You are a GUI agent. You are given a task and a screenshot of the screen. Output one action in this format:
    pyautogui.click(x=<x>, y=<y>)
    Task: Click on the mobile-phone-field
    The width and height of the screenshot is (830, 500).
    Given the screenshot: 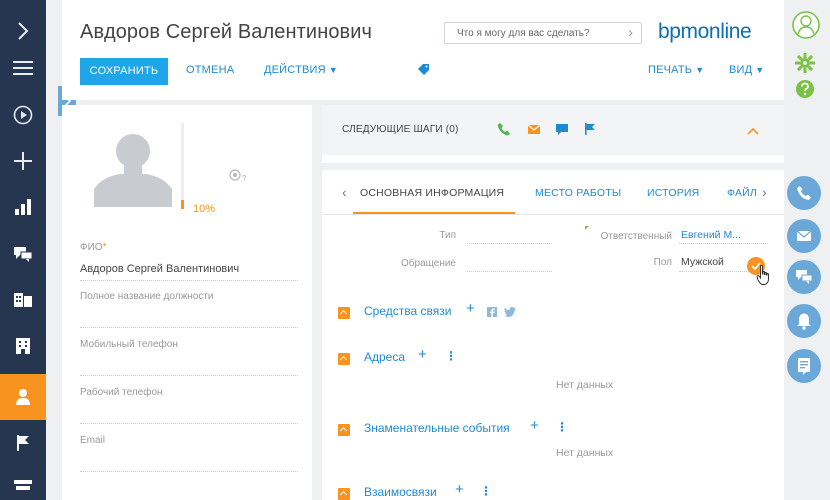 What is the action you would take?
    pyautogui.click(x=189, y=375)
    